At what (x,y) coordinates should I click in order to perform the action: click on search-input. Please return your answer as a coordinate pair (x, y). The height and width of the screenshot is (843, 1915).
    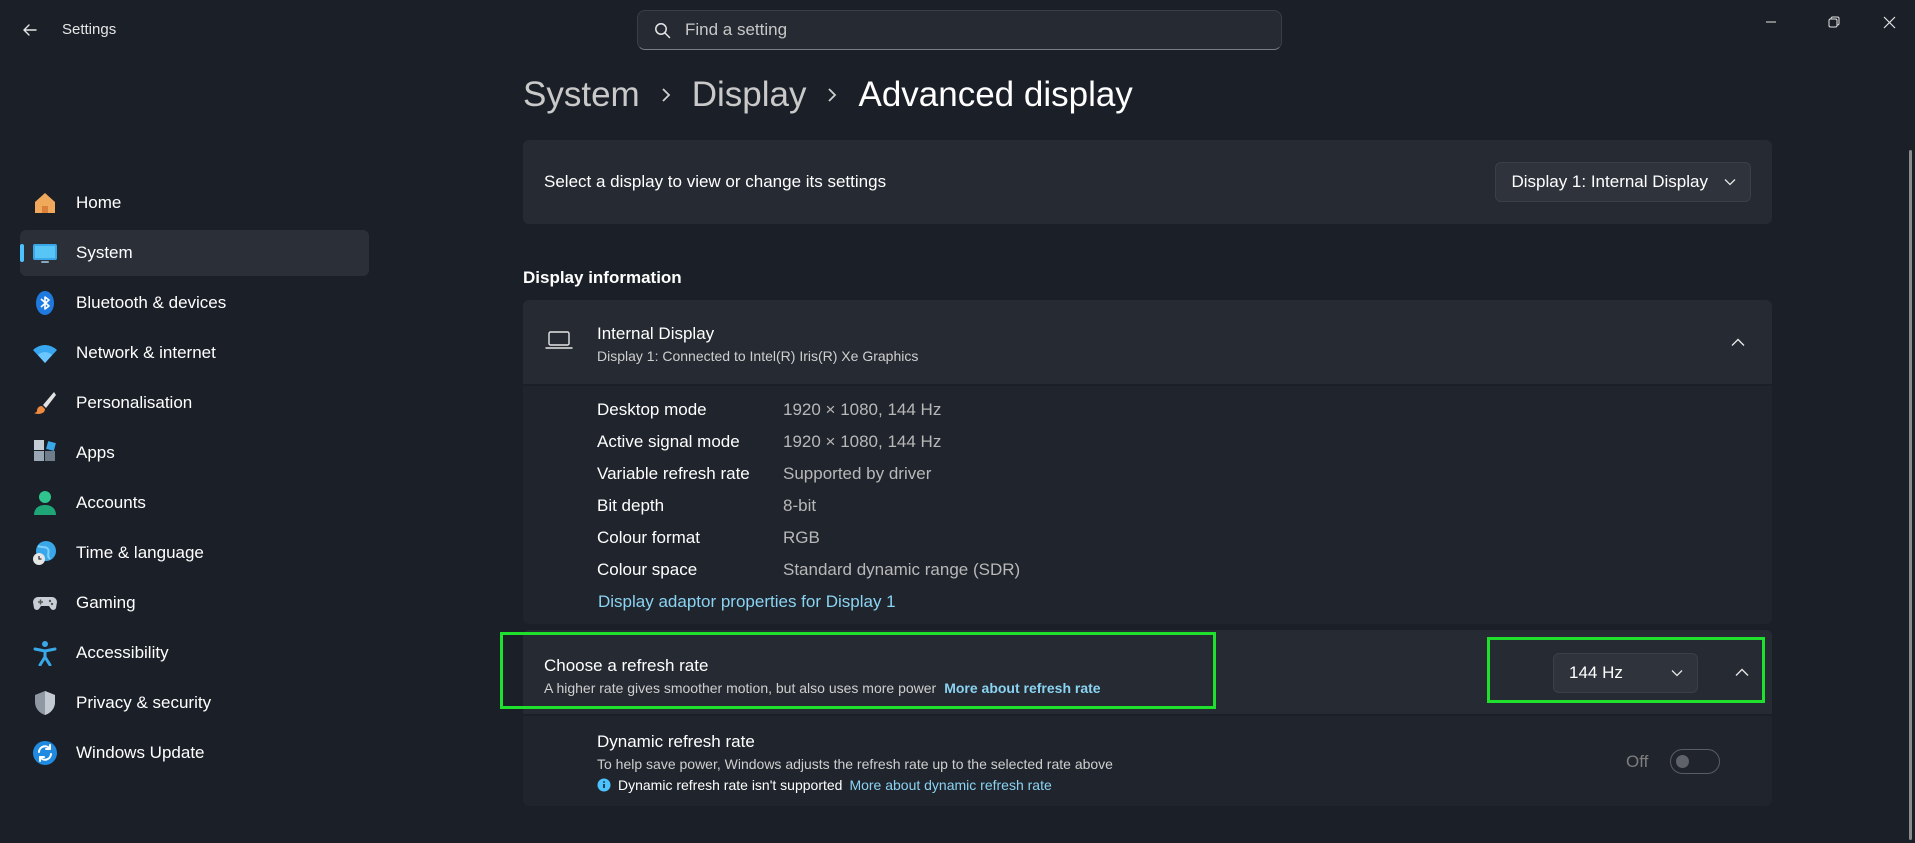
    Looking at the image, I should click on (965, 30).